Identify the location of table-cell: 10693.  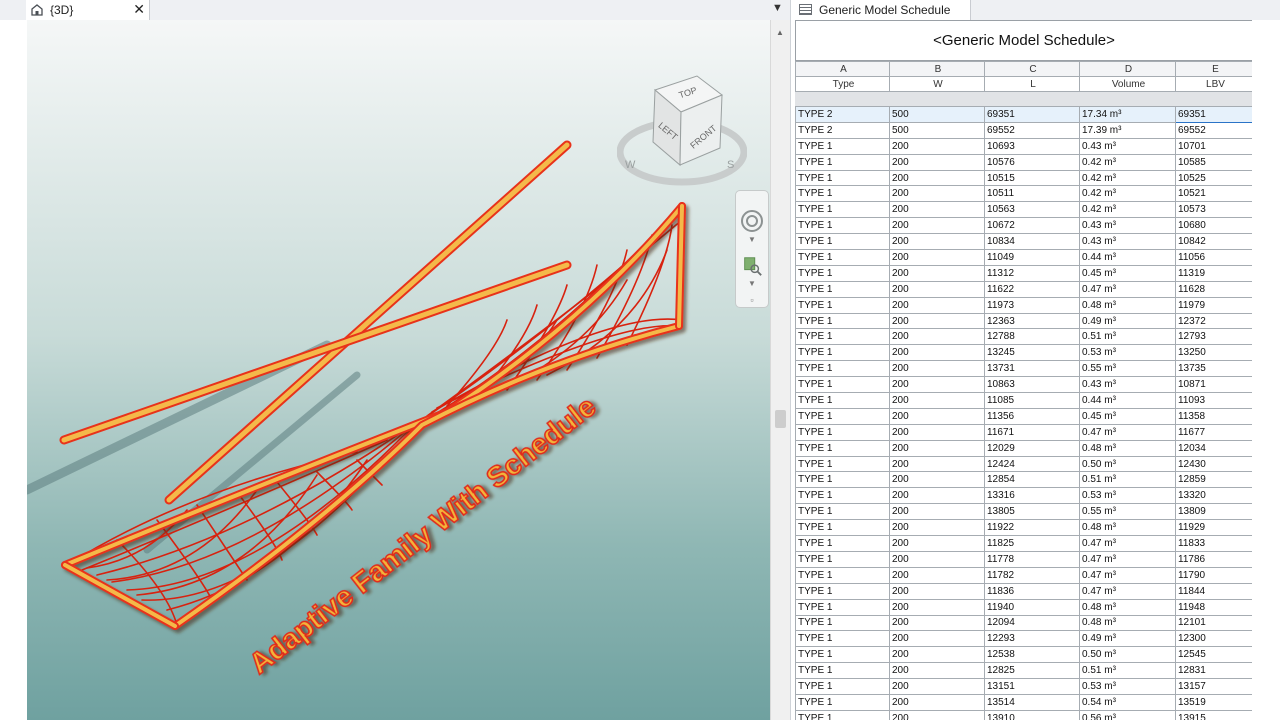
(1032, 146).